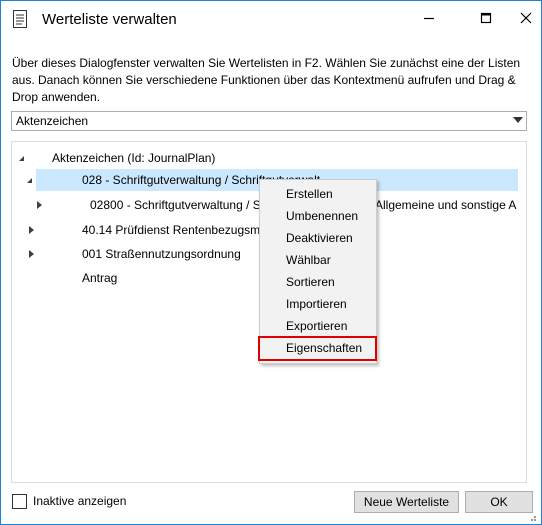  Describe the element at coordinates (20, 19) in the screenshot. I see `document-list-icon` at that location.